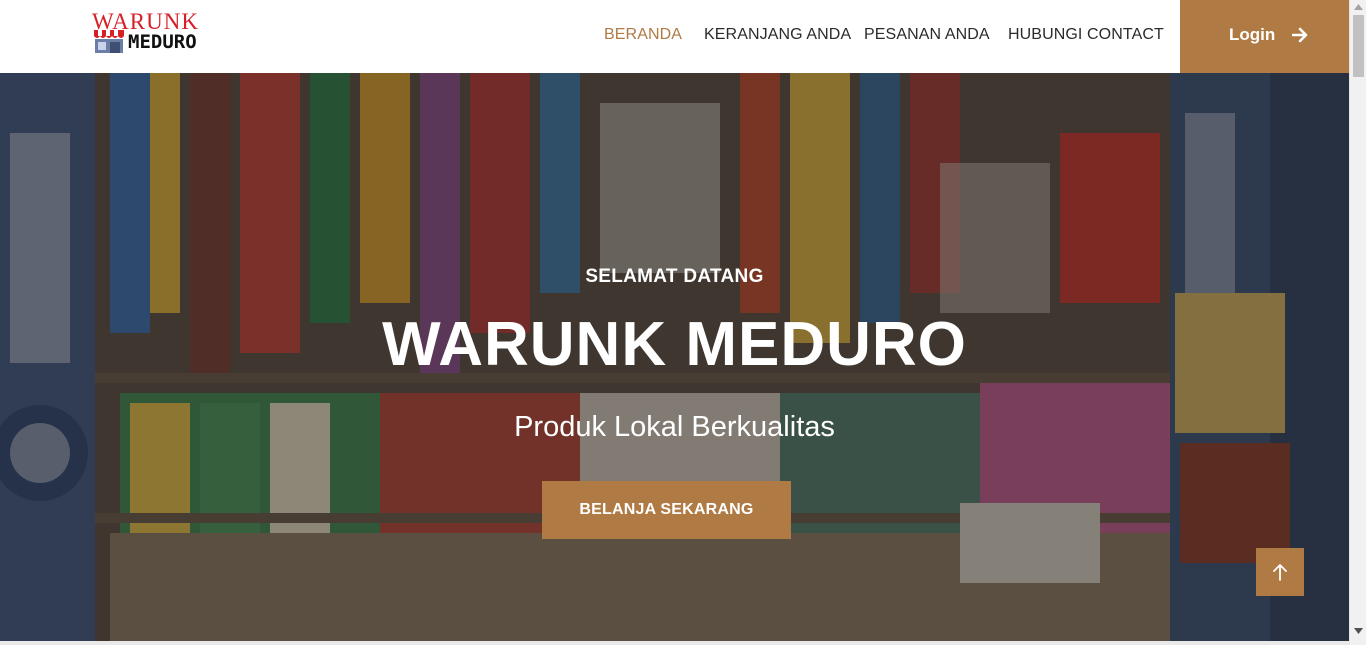  I want to click on page-scrollbar, so click(1357, 322).